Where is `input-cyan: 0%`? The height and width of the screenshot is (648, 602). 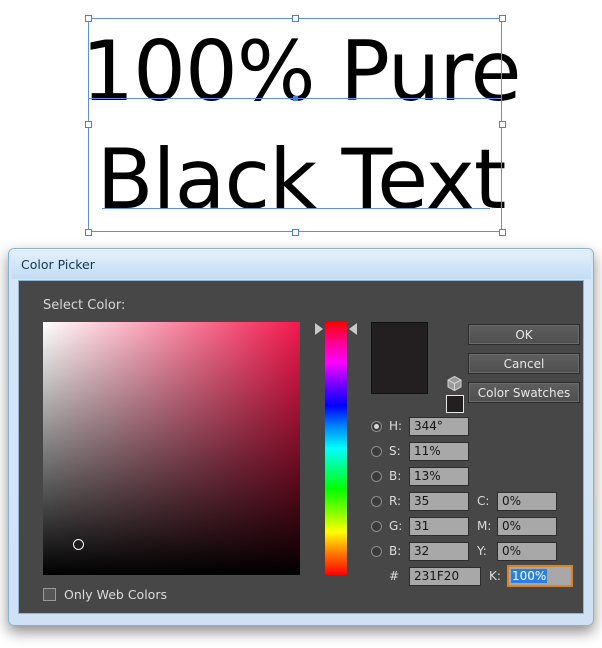 input-cyan: 0% is located at coordinates (527, 501).